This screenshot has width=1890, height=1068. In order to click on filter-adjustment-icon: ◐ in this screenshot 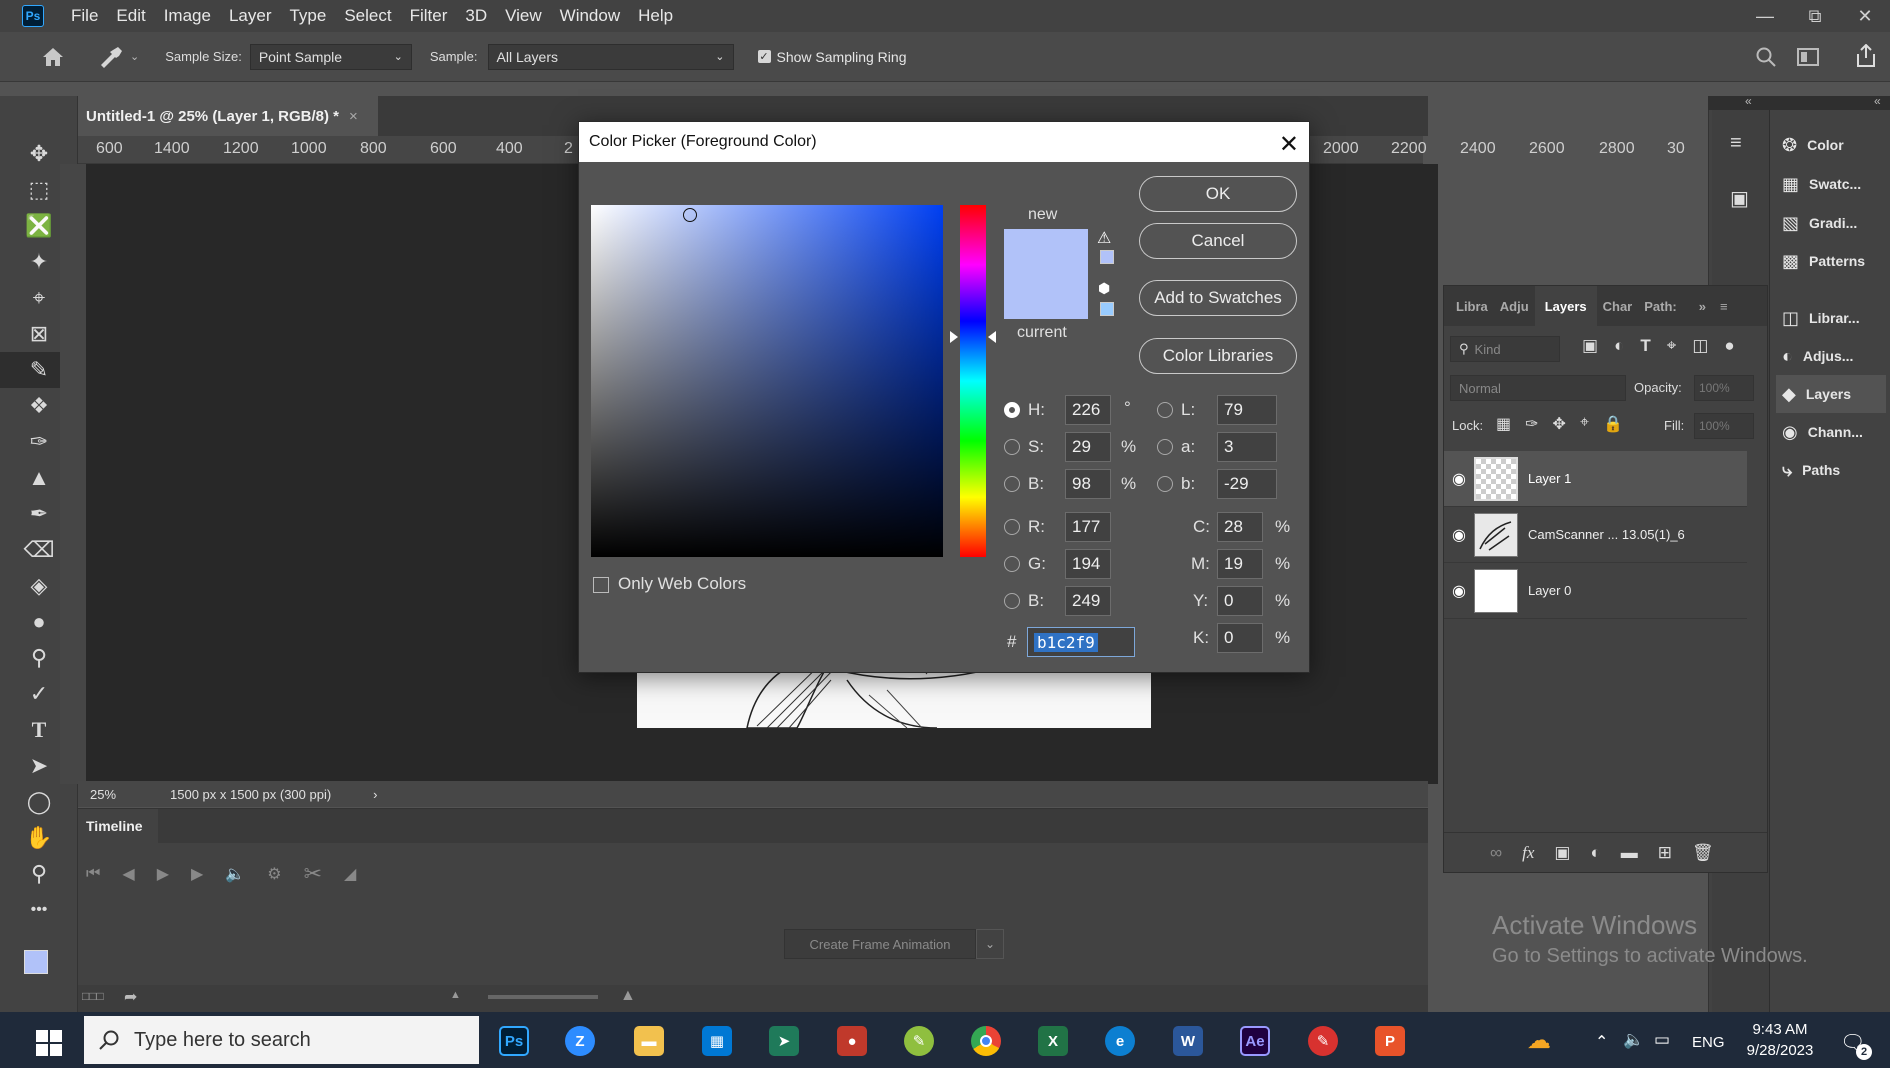, I will do `click(1619, 346)`.